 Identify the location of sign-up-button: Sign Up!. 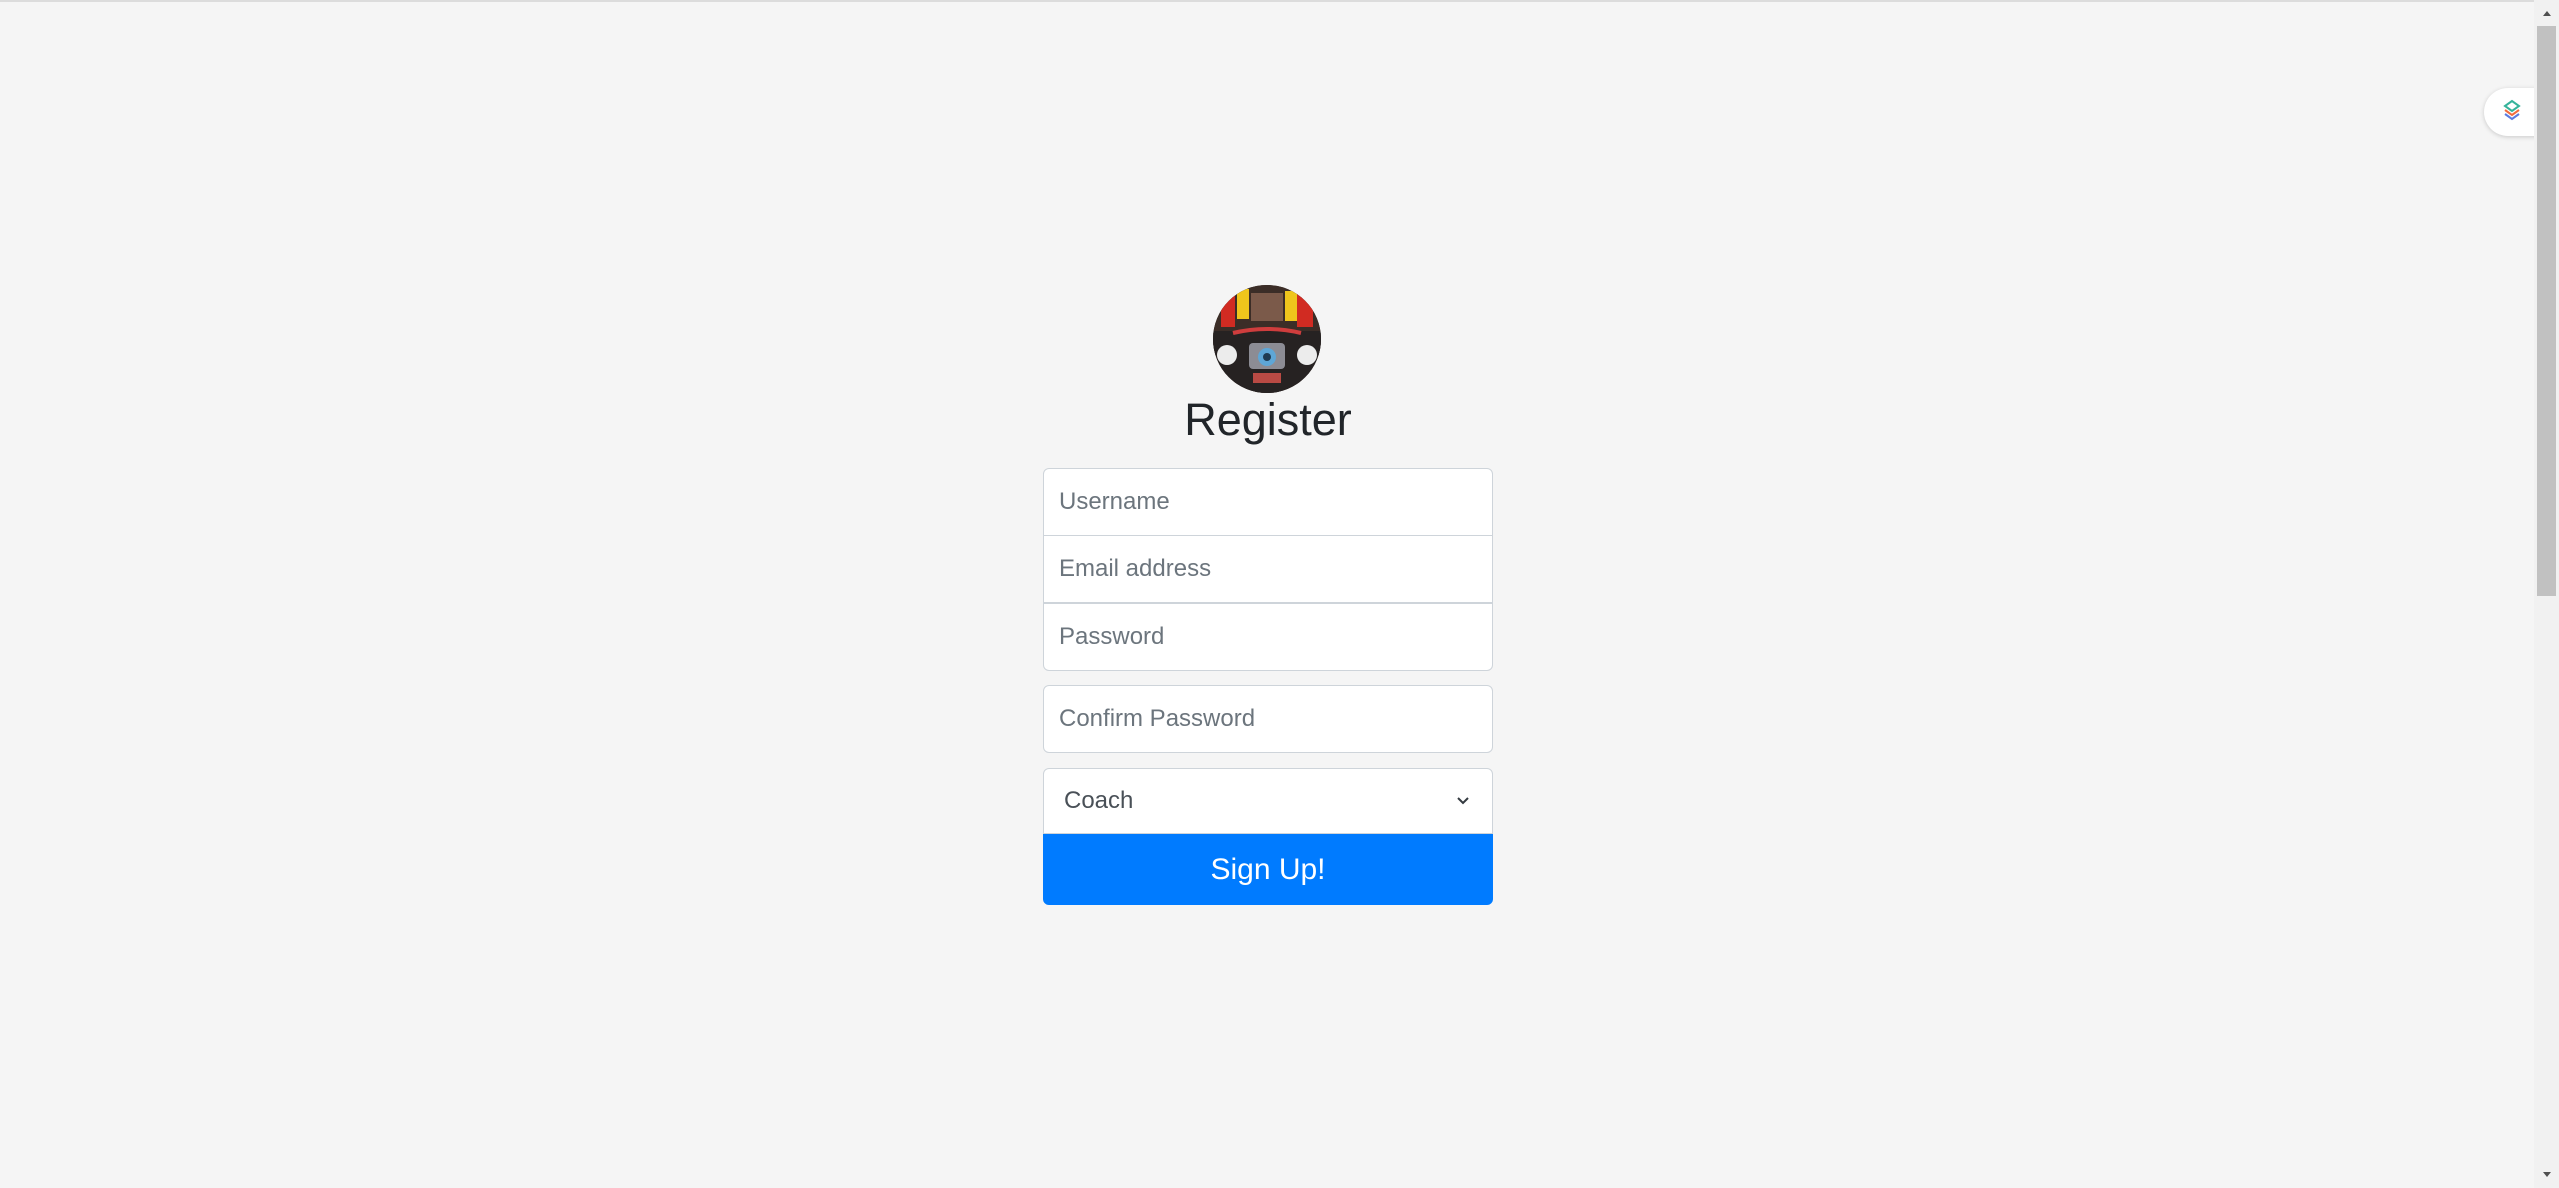
(1268, 869).